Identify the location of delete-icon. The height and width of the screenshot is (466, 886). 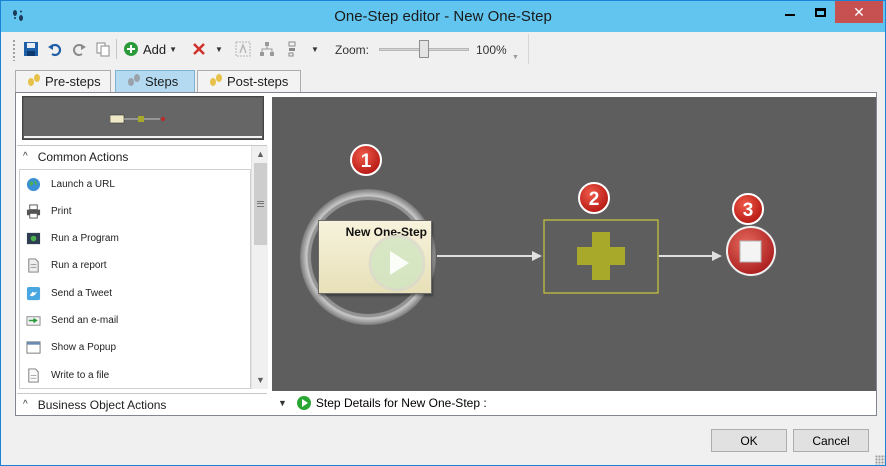
(199, 49).